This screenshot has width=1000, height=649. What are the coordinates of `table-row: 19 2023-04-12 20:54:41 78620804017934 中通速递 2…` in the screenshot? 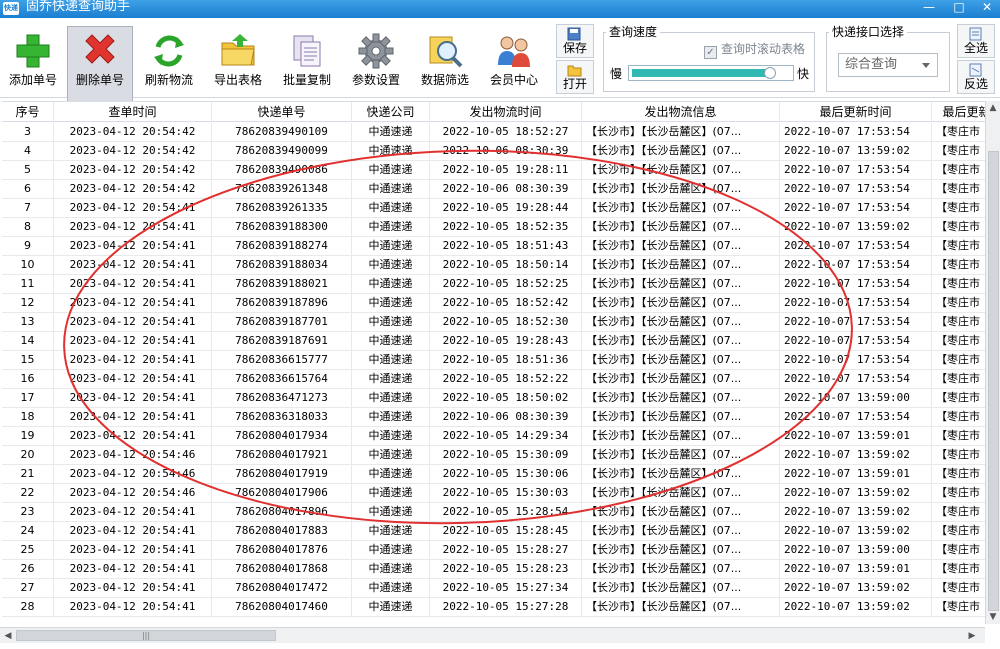 It's located at (494, 436).